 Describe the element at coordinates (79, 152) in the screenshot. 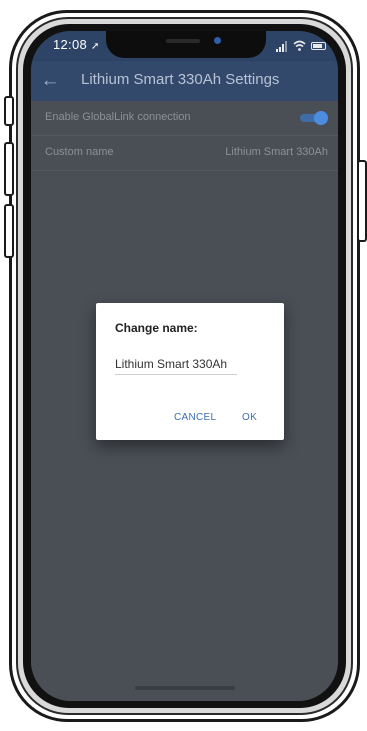

I see `setting-label: Custom name` at that location.